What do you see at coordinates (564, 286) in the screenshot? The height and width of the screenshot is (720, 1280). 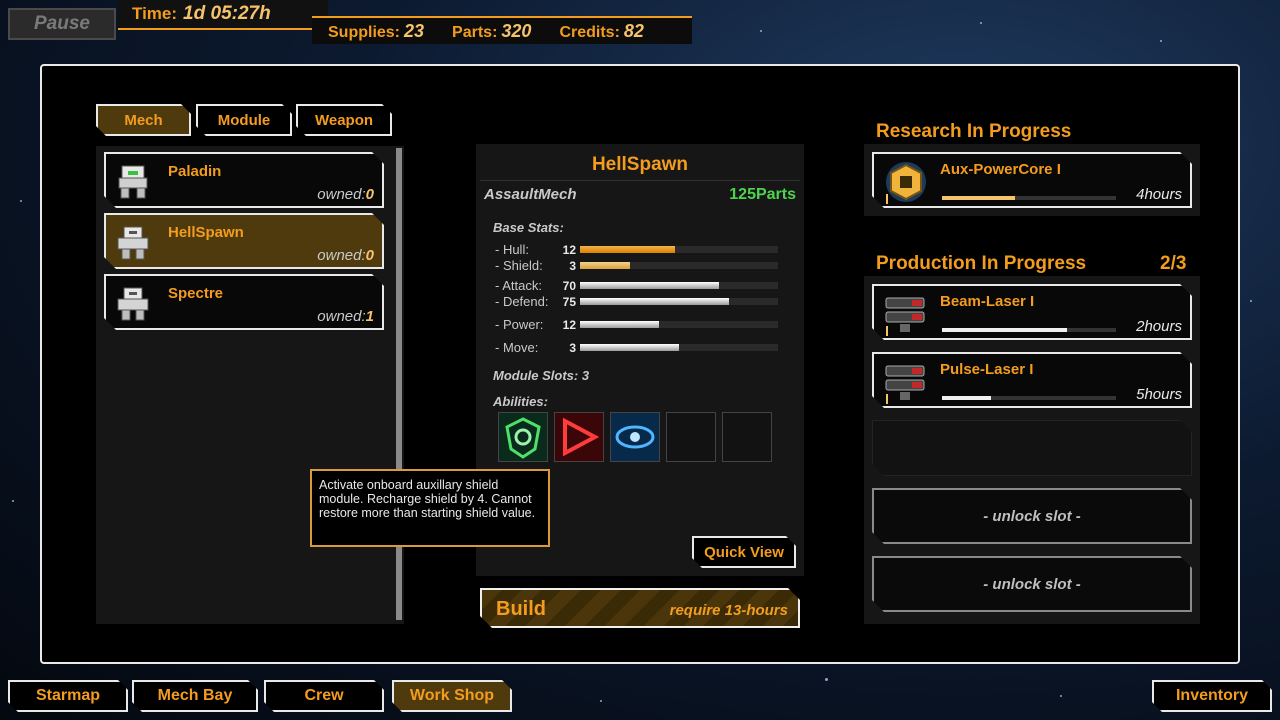 I see `stat-value: 70` at bounding box center [564, 286].